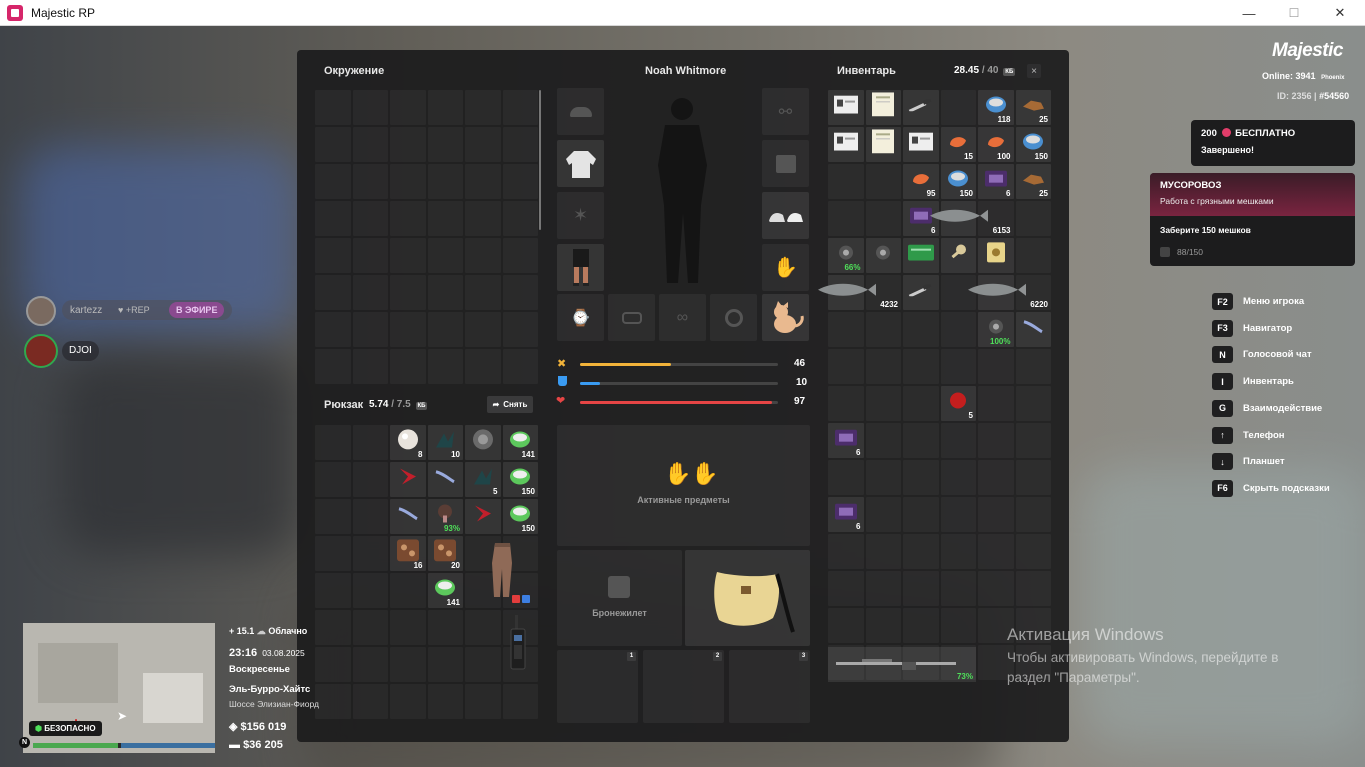  Describe the element at coordinates (1340, 13) in the screenshot. I see `close-window-button: ✕` at that location.